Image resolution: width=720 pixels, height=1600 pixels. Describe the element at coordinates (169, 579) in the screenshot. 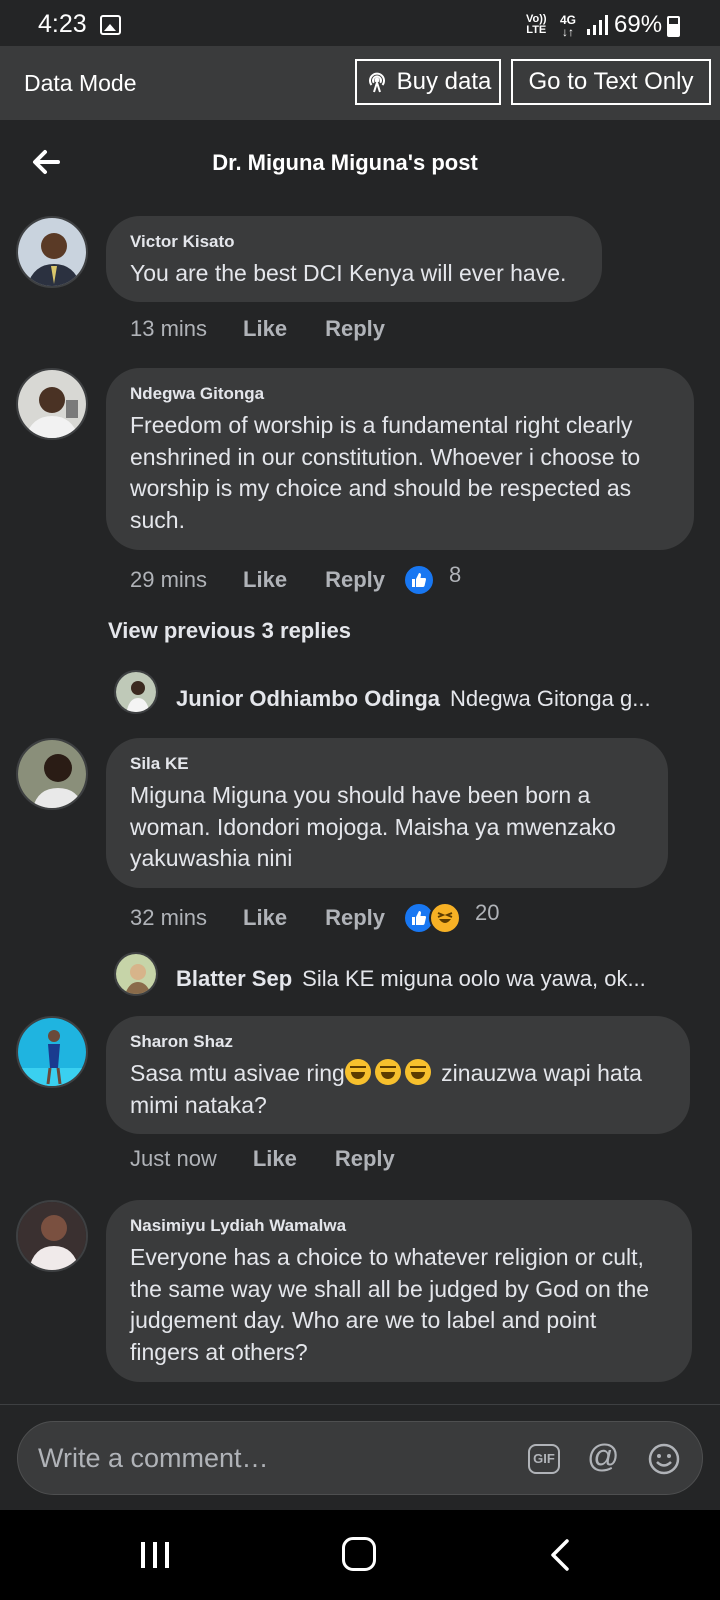

I see `comment-time: 29 mins` at that location.